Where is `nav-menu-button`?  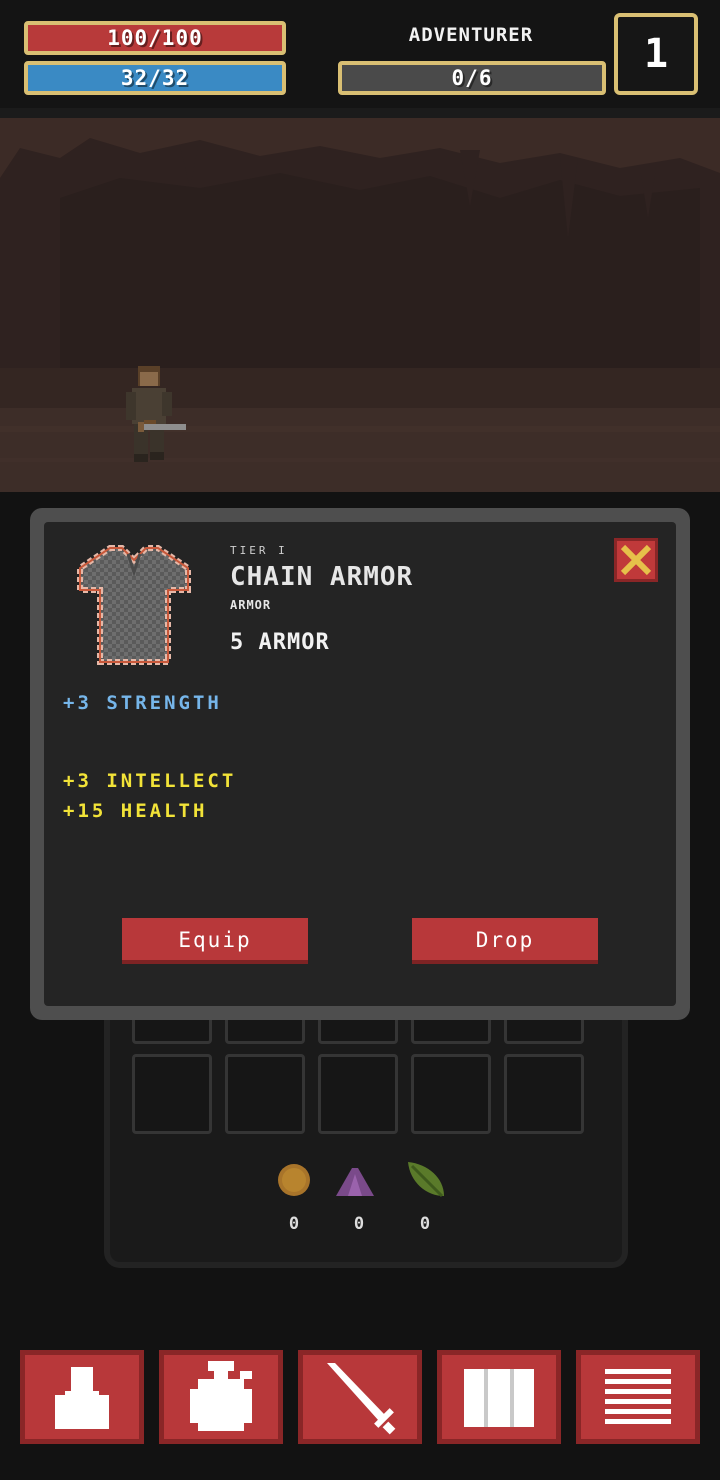 nav-menu-button is located at coordinates (638, 1397).